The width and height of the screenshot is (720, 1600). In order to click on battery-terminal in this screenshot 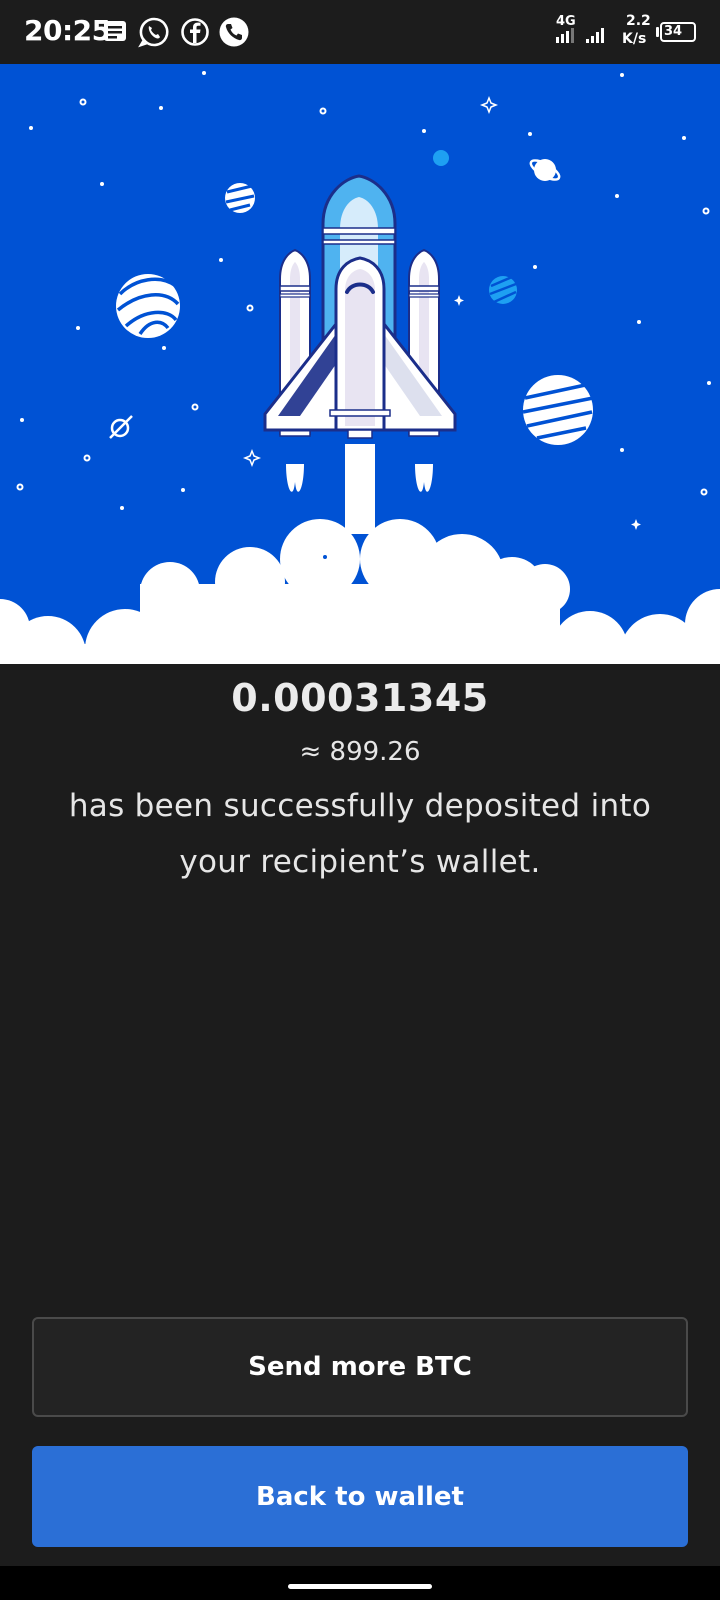, I will do `click(657, 32)`.